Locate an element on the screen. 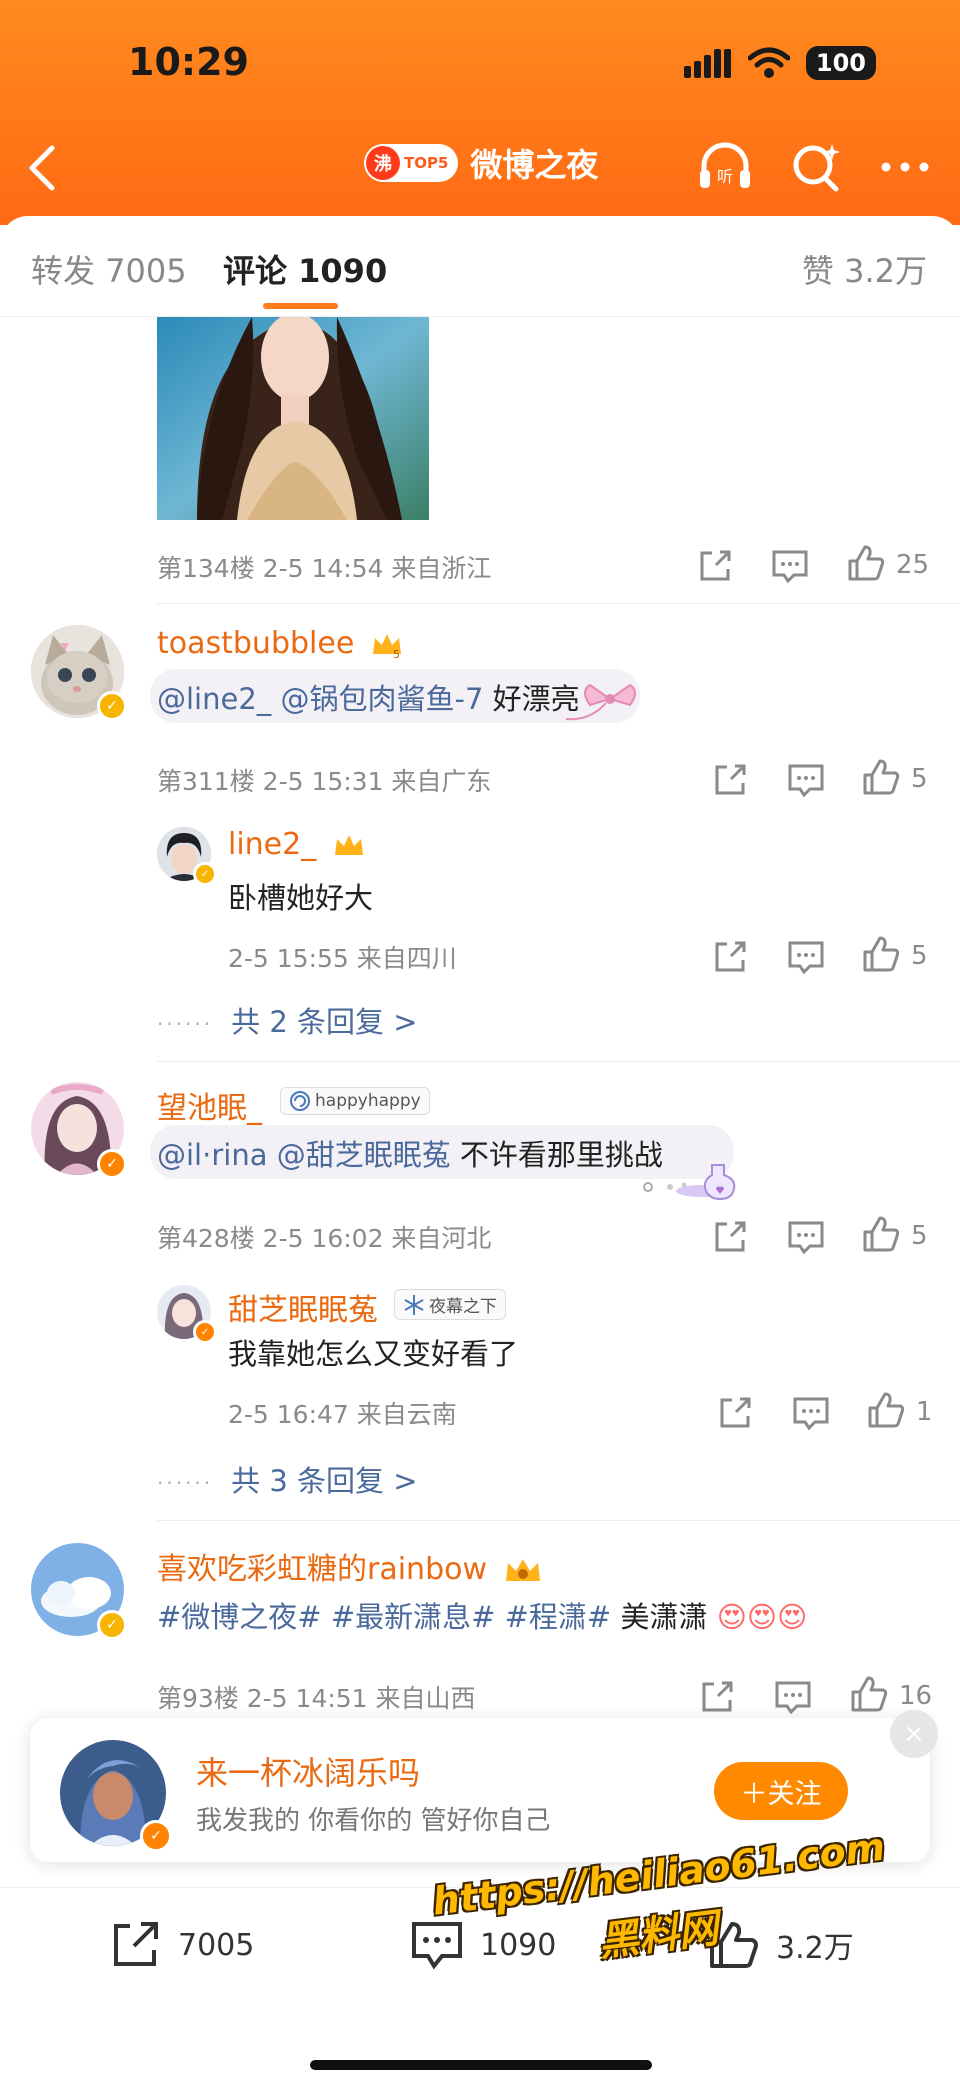  like-action: 3.2万 is located at coordinates (780, 1945).